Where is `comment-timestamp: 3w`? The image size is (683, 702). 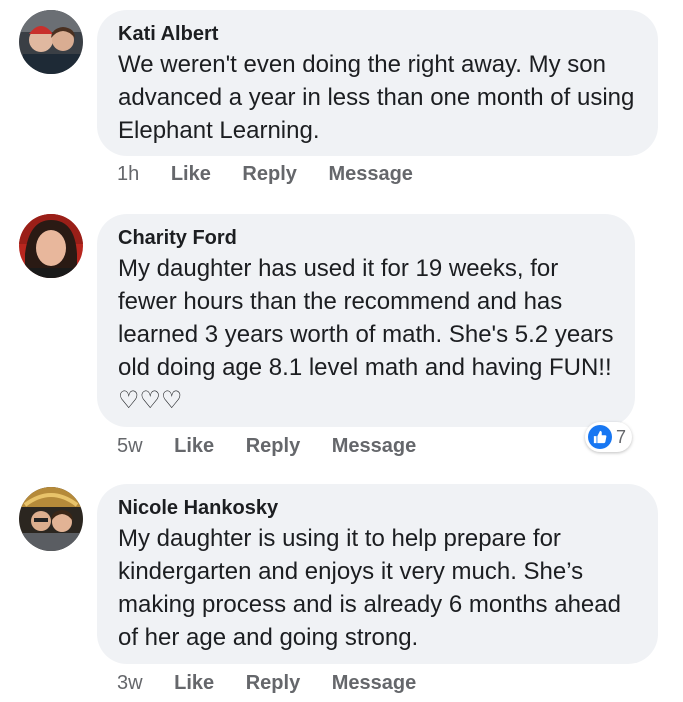
comment-timestamp: 3w is located at coordinates (130, 683).